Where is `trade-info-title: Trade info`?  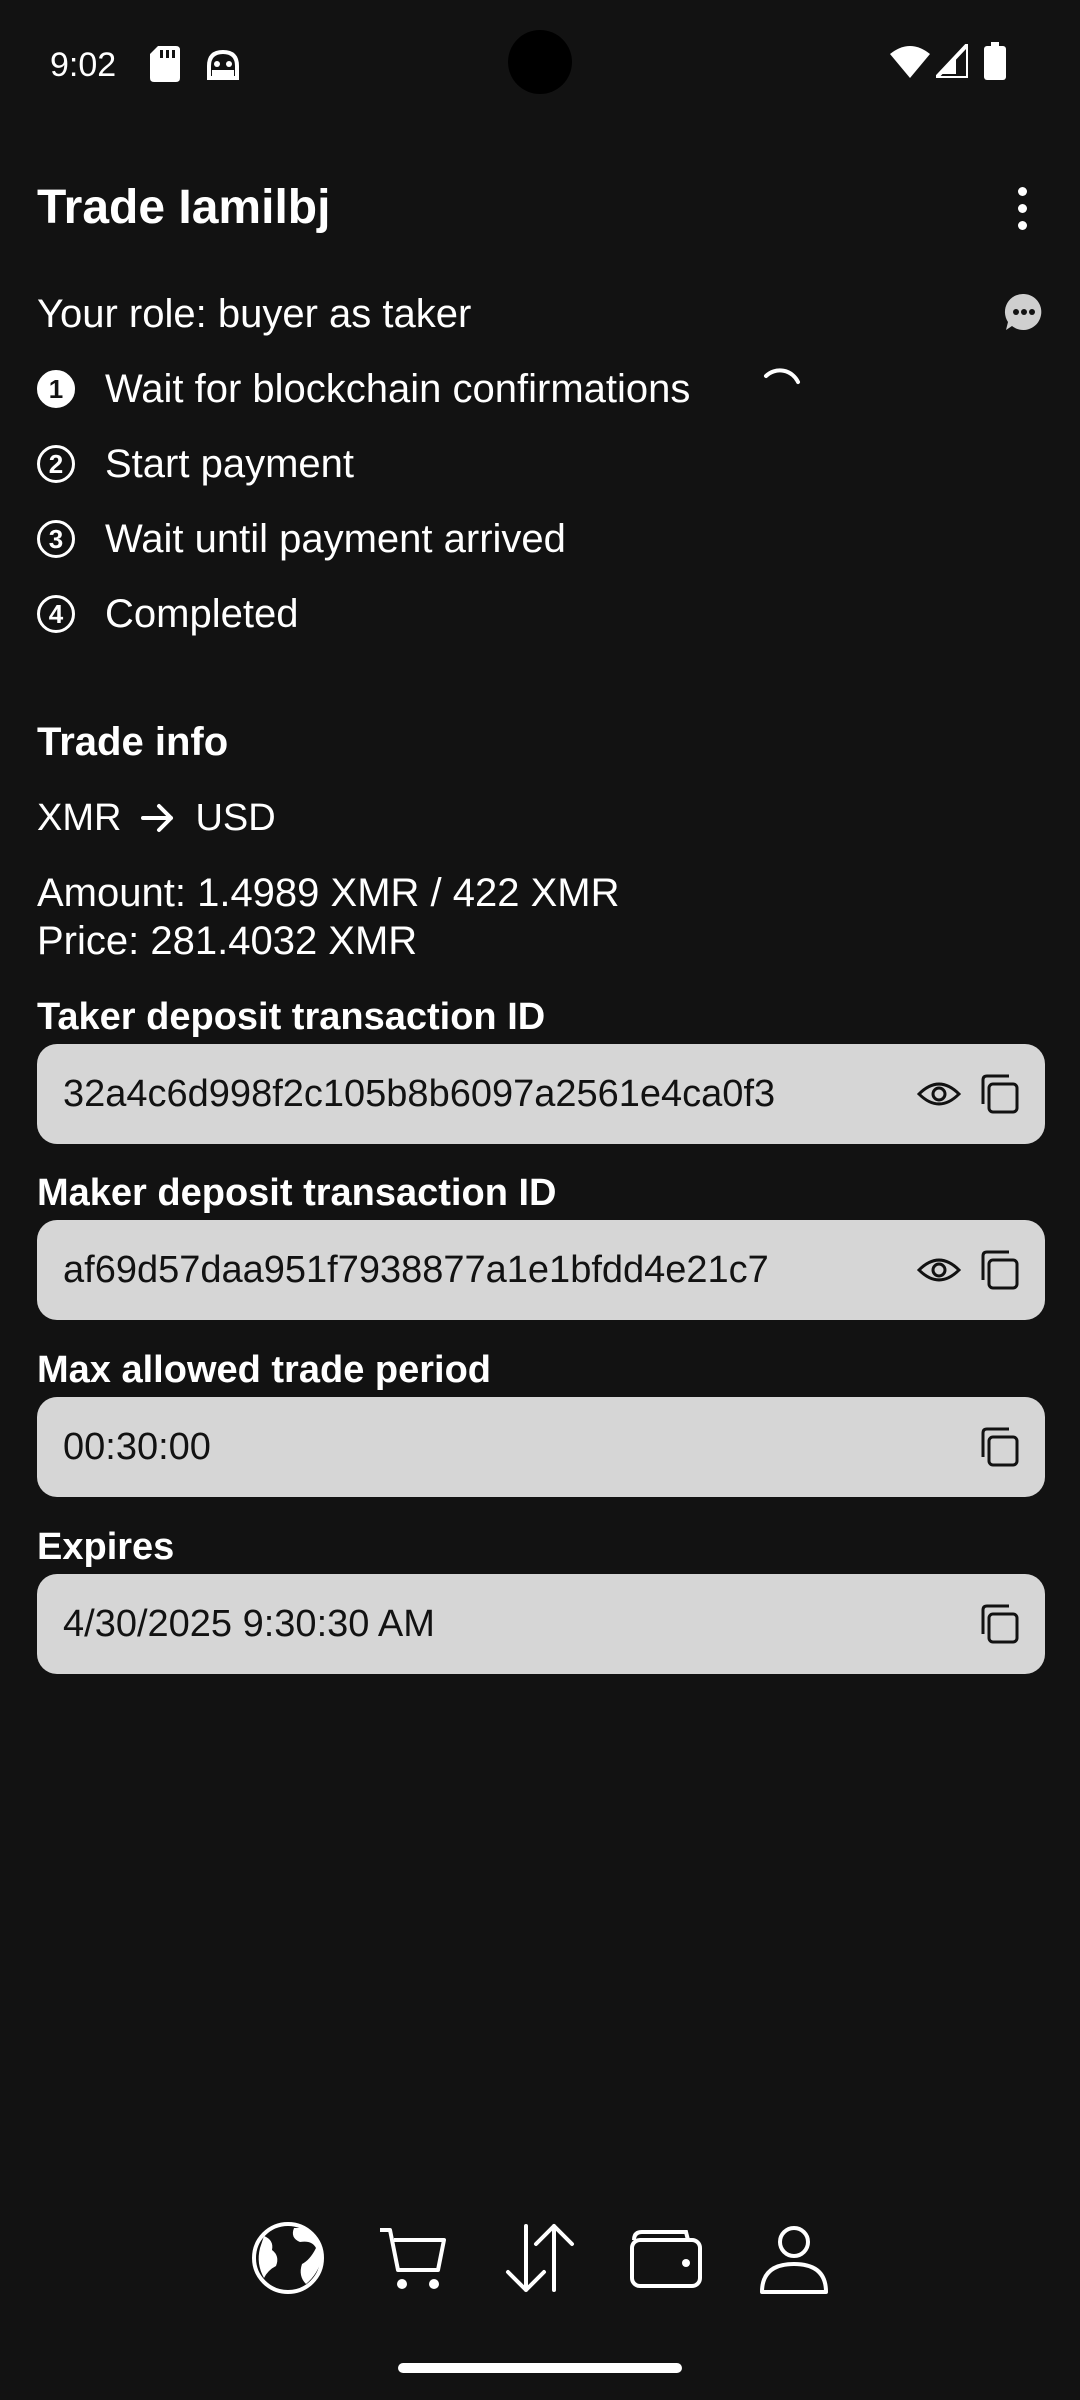
trade-info-title: Trade info is located at coordinates (133, 742).